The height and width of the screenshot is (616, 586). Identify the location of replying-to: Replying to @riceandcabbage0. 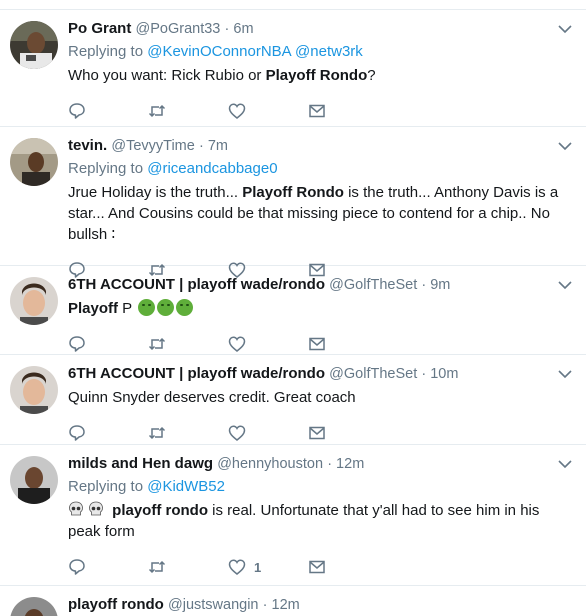
(321, 169).